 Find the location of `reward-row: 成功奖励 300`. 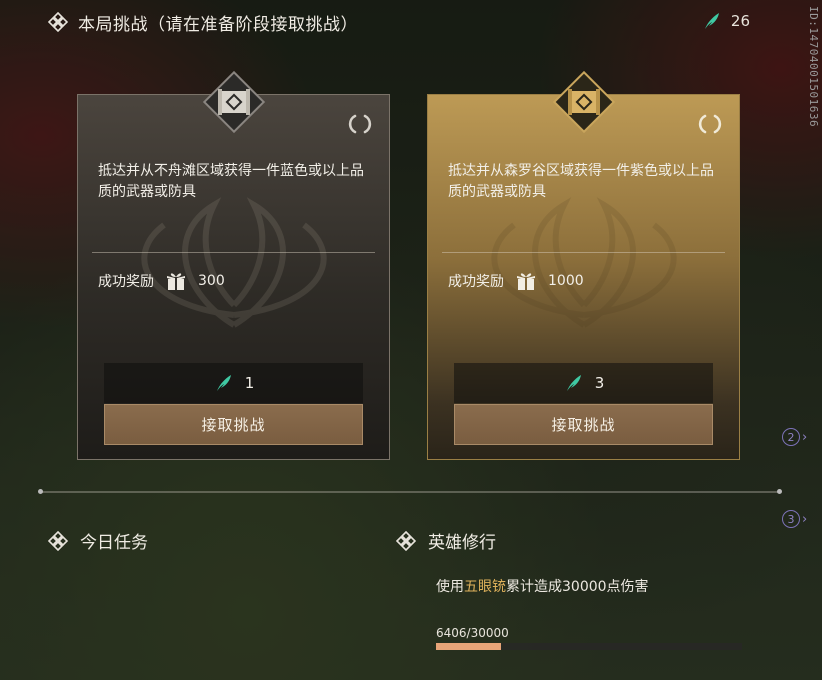

reward-row: 成功奖励 300 is located at coordinates (161, 281).